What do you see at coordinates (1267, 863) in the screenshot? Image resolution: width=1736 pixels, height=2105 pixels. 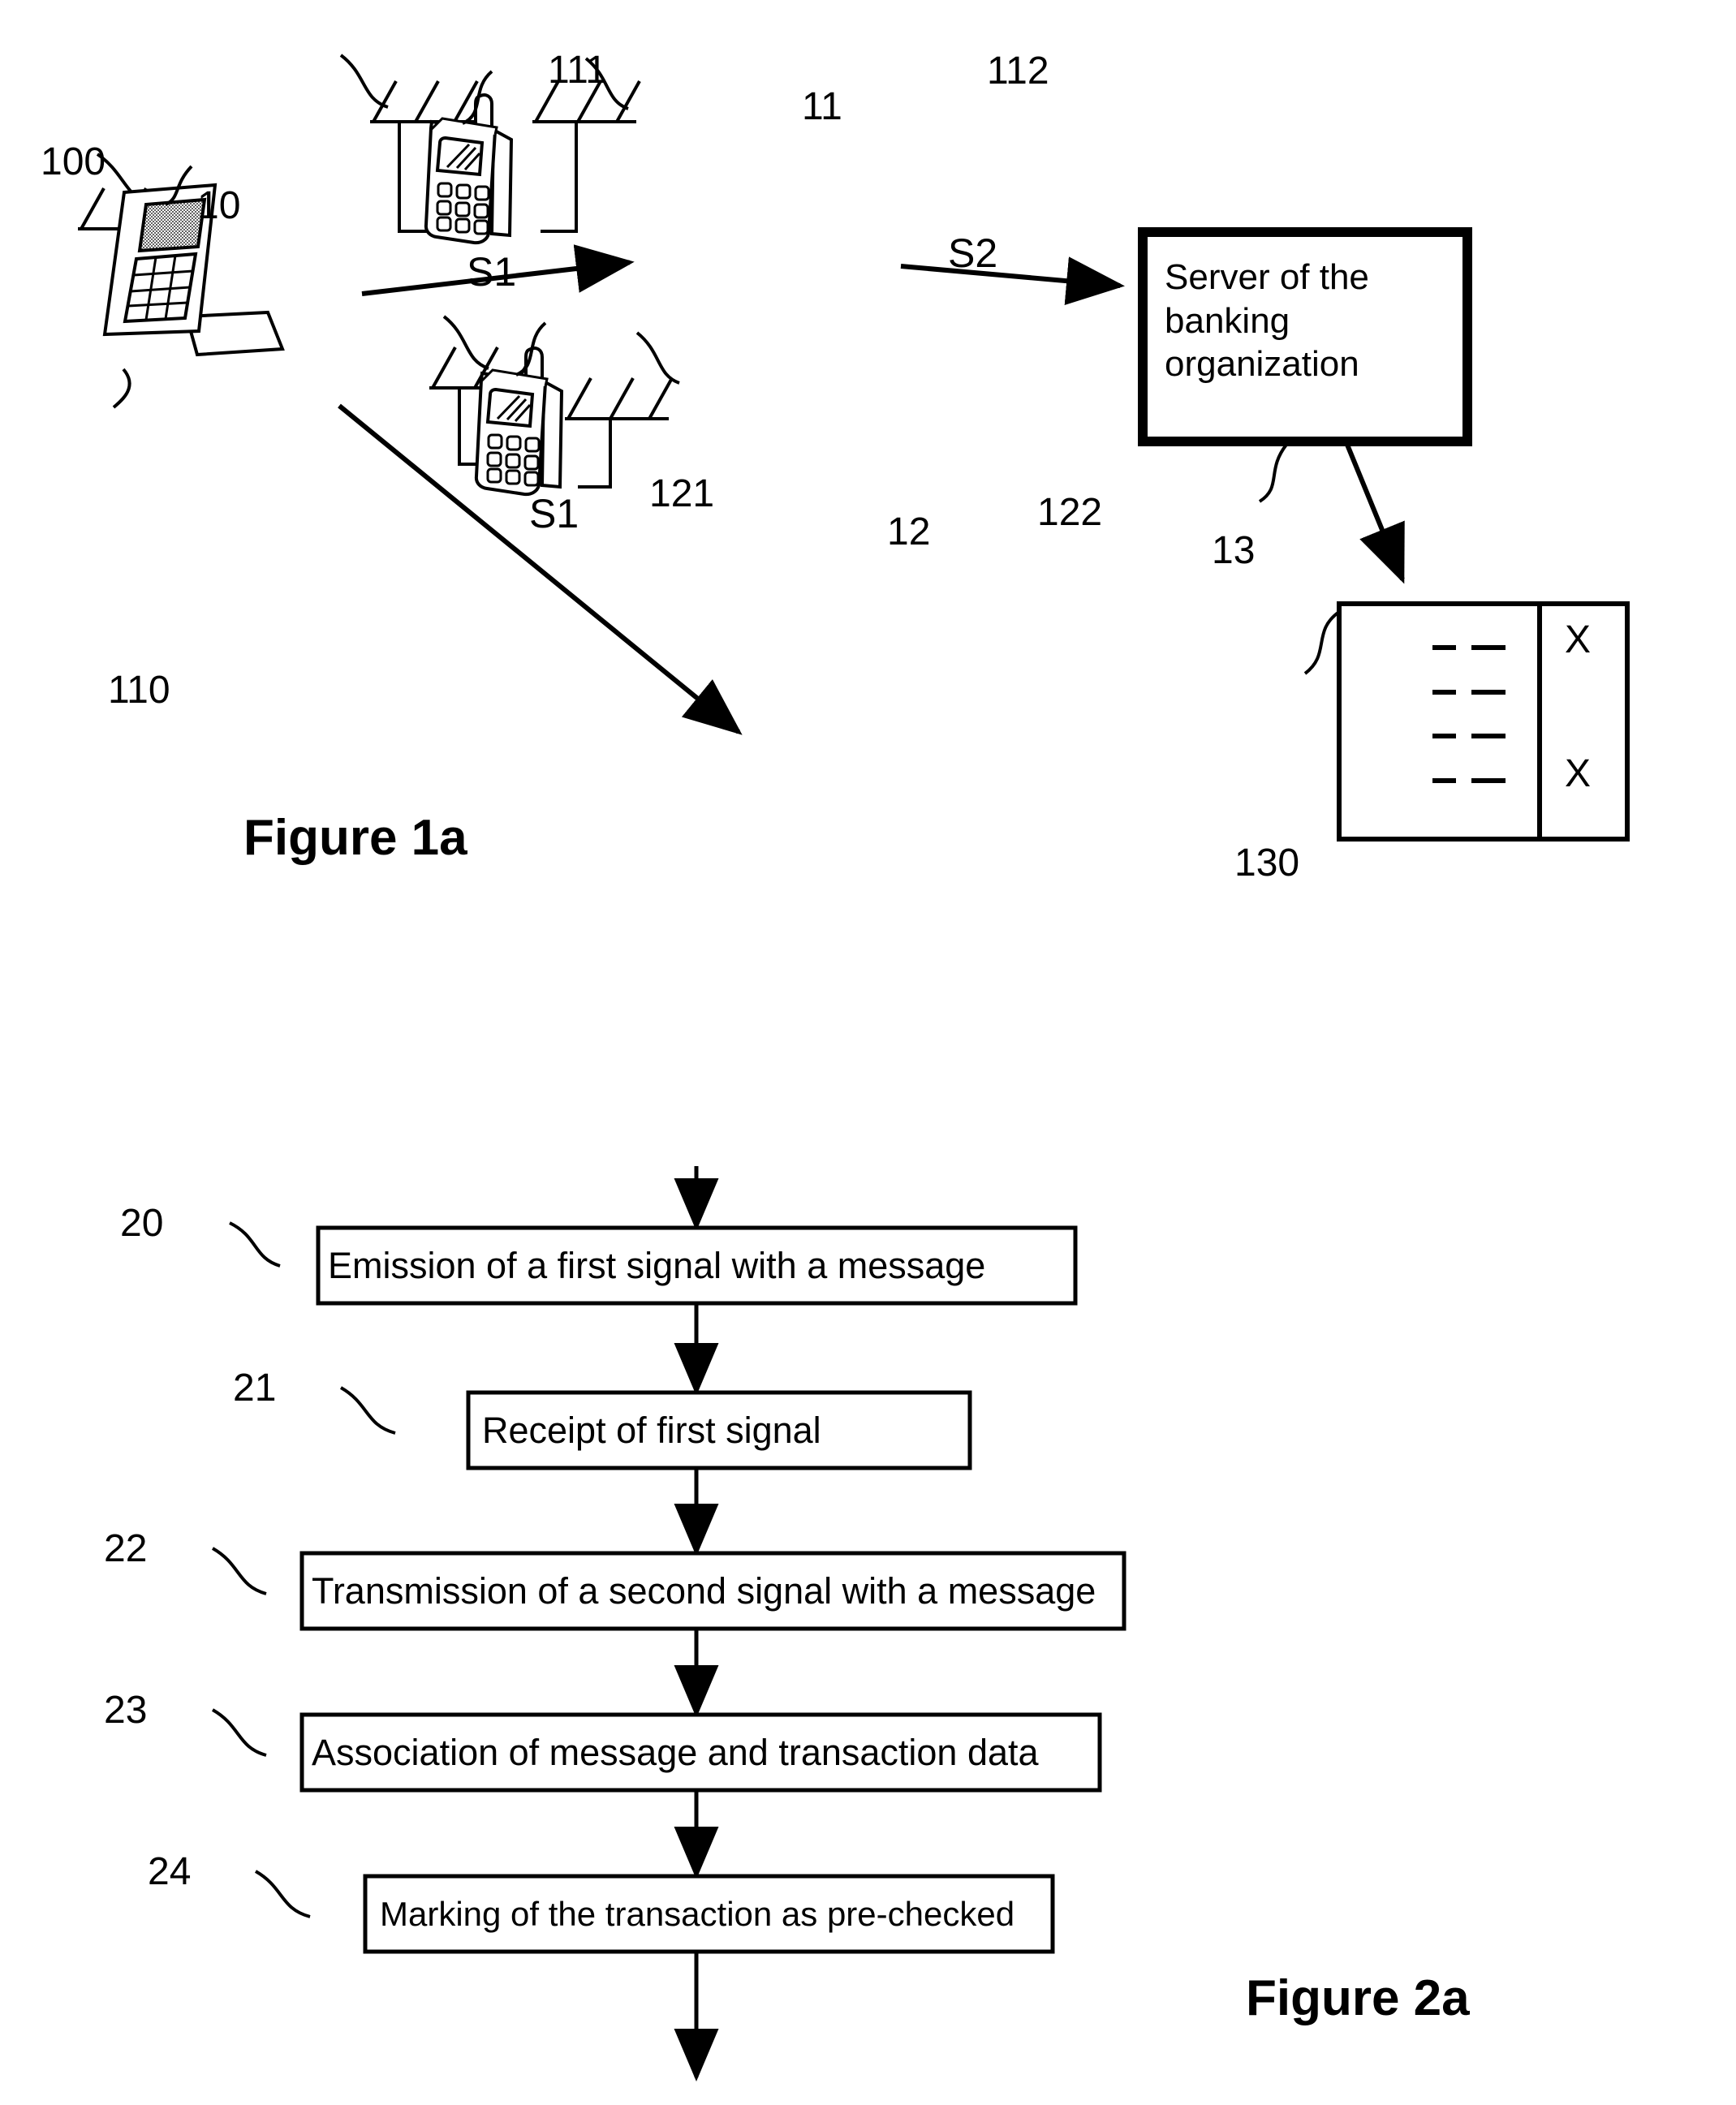 I see `ref-label-130: 130` at bounding box center [1267, 863].